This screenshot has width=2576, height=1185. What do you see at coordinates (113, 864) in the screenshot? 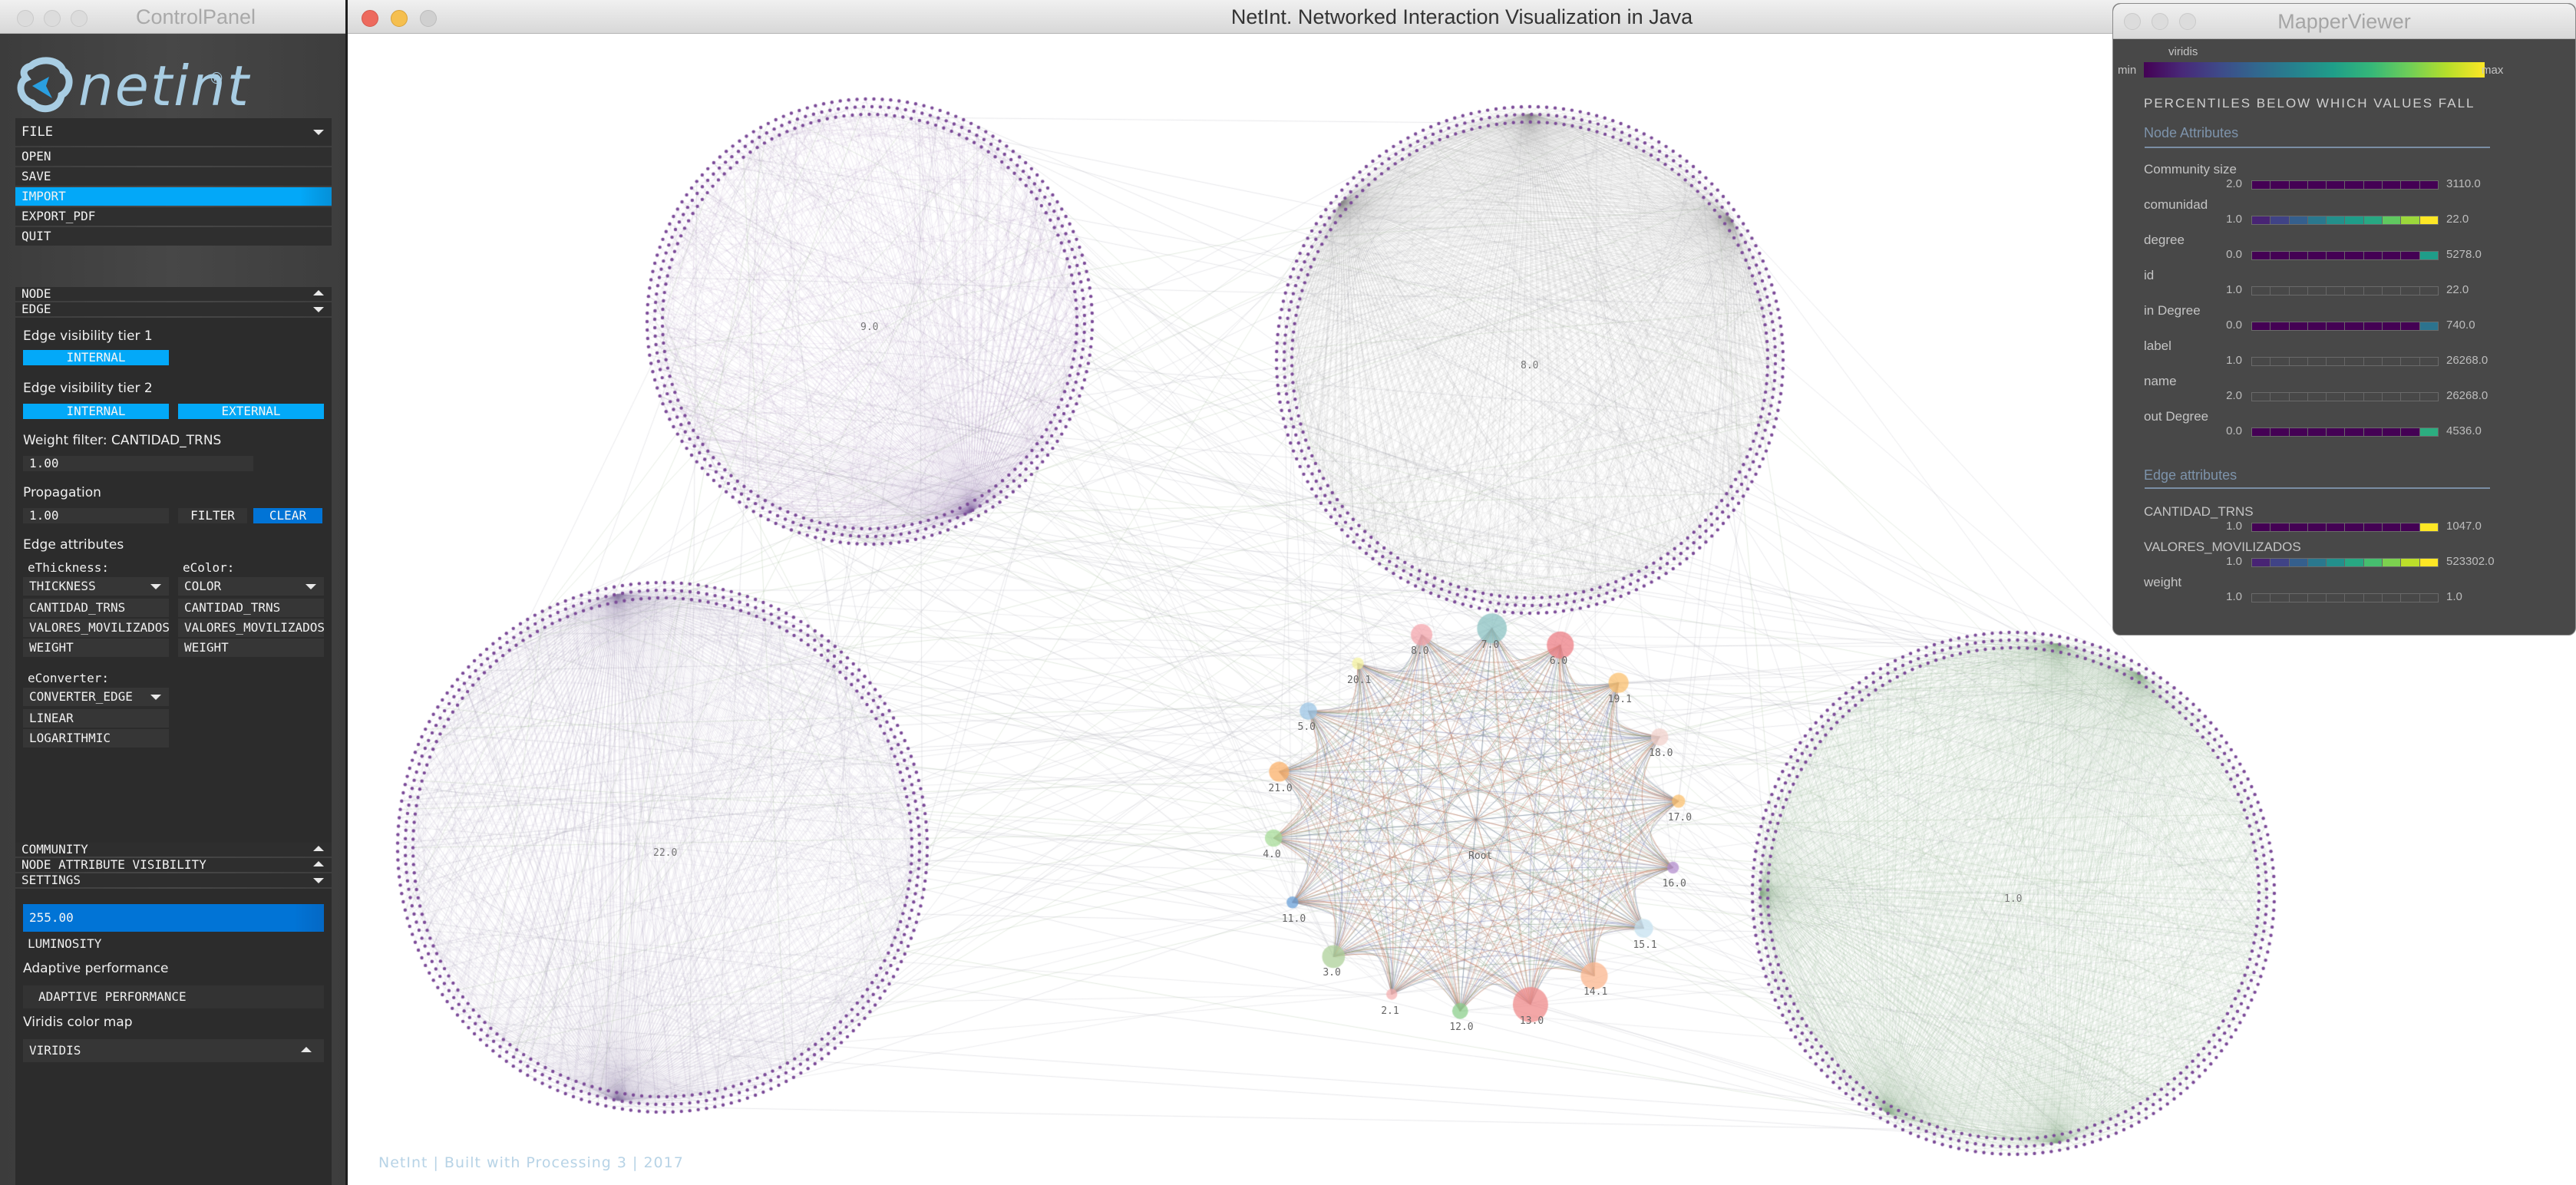
I see `section-label: NODE ATTRIBUTE VISIBILITY` at bounding box center [113, 864].